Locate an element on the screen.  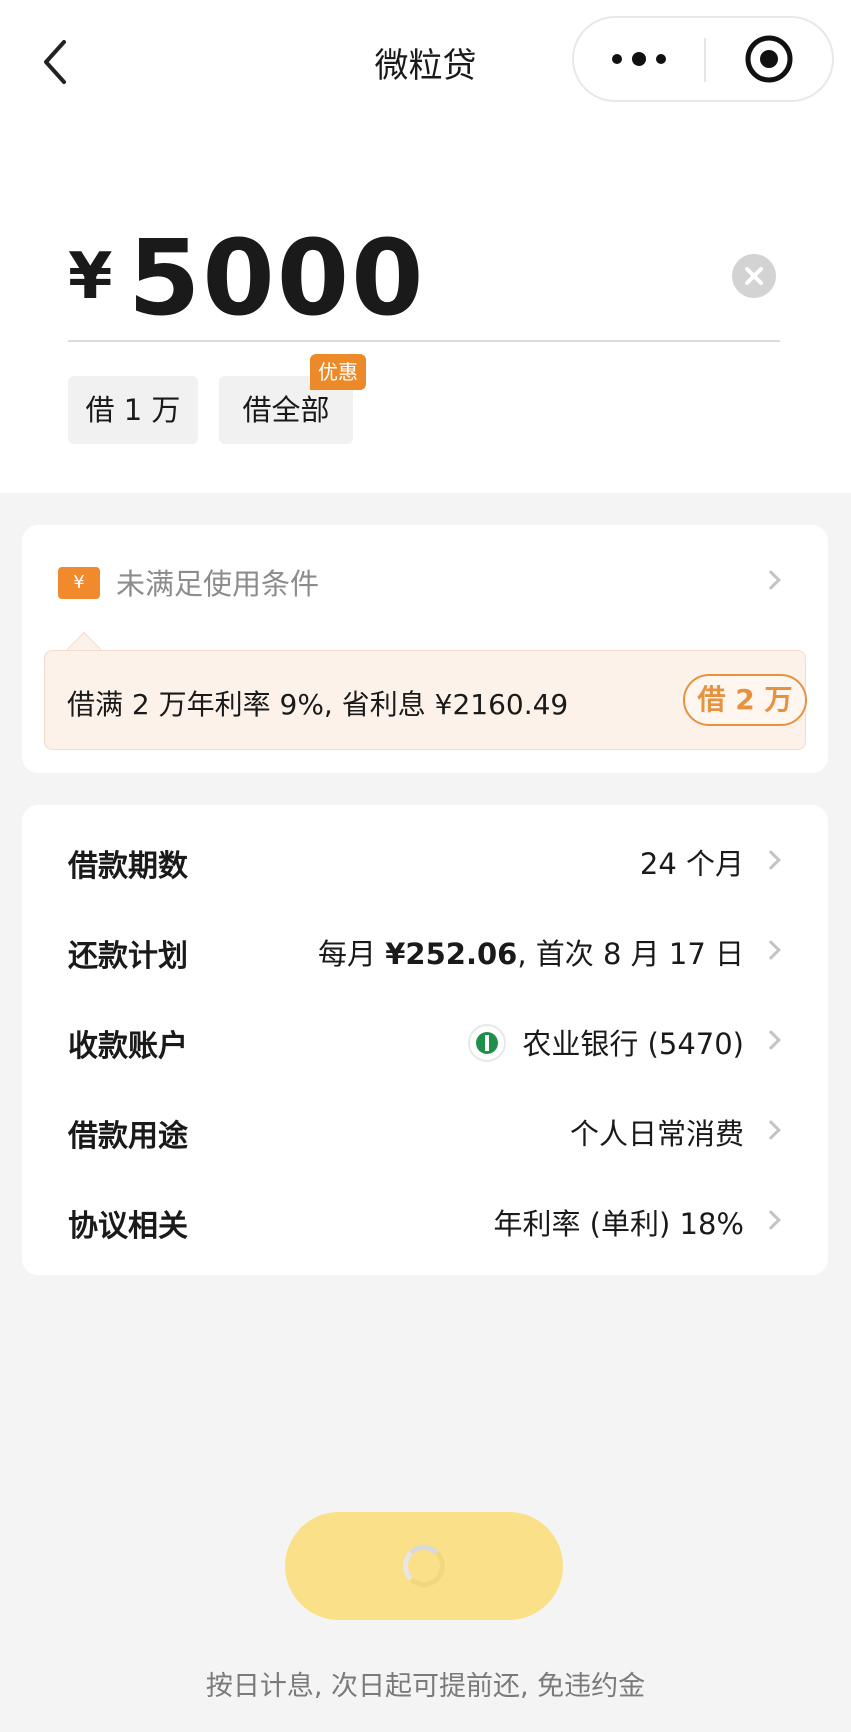
amount-value: 5000 is located at coordinates (276, 278).